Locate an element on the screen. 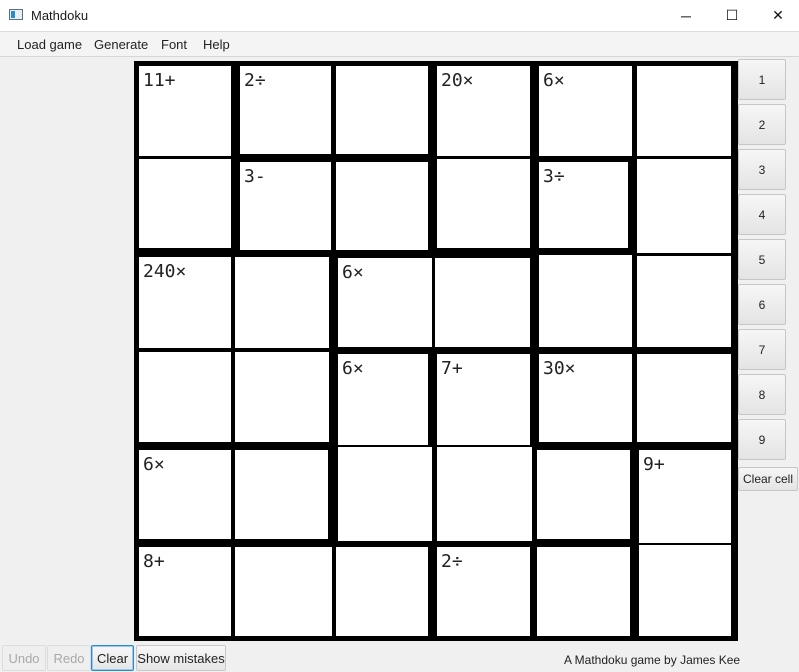 The image size is (799, 672). cage-label: 3÷ is located at coordinates (554, 176).